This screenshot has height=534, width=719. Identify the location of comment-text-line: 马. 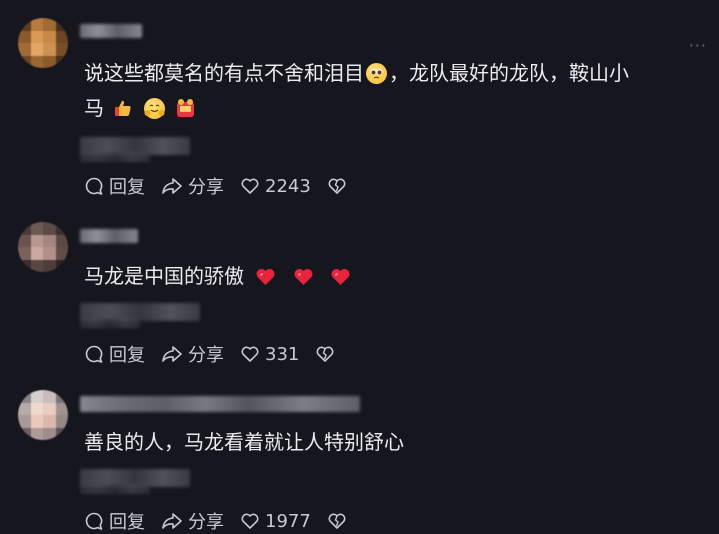
(94, 108).